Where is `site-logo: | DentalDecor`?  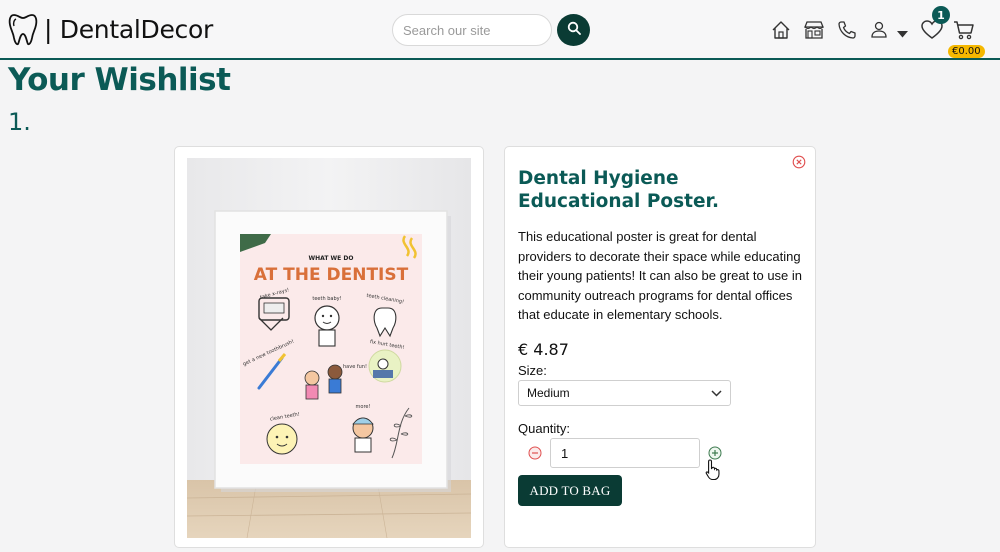 site-logo: | DentalDecor is located at coordinates (110, 29).